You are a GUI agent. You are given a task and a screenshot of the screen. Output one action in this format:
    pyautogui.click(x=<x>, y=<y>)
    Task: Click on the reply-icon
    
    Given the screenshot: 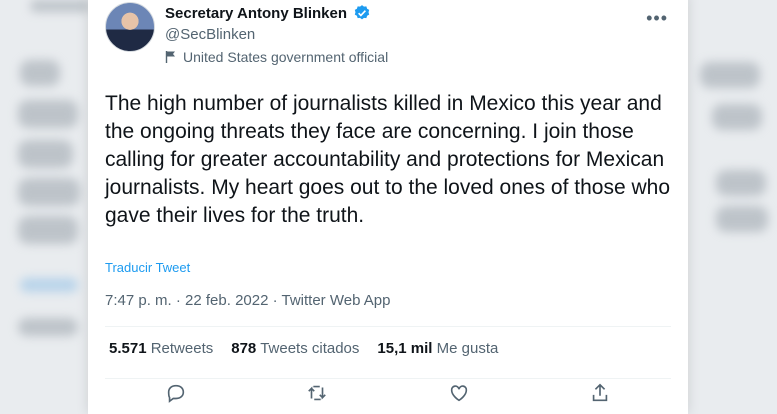 What is the action you would take?
    pyautogui.click(x=176, y=393)
    